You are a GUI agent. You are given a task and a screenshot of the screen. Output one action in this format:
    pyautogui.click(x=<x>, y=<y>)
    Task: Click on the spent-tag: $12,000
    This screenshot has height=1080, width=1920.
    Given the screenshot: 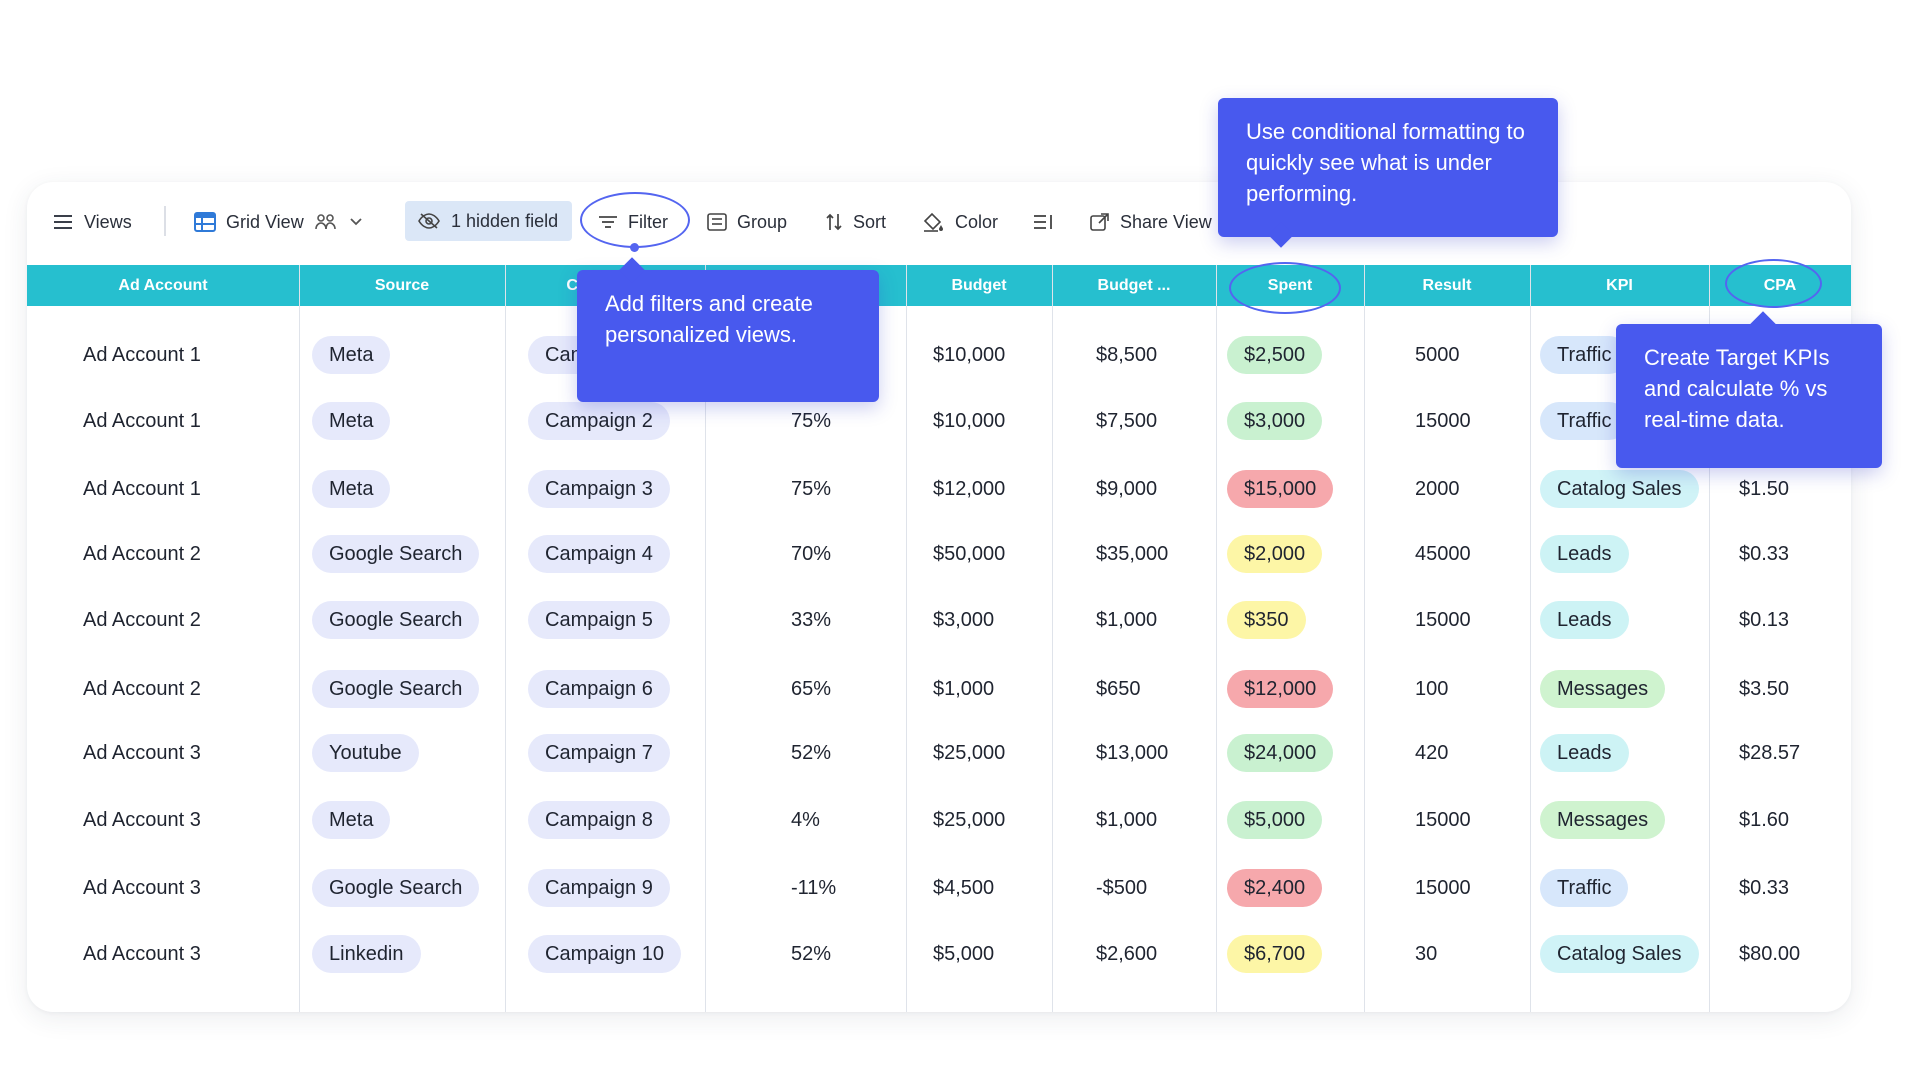 What is the action you would take?
    pyautogui.click(x=1280, y=689)
    